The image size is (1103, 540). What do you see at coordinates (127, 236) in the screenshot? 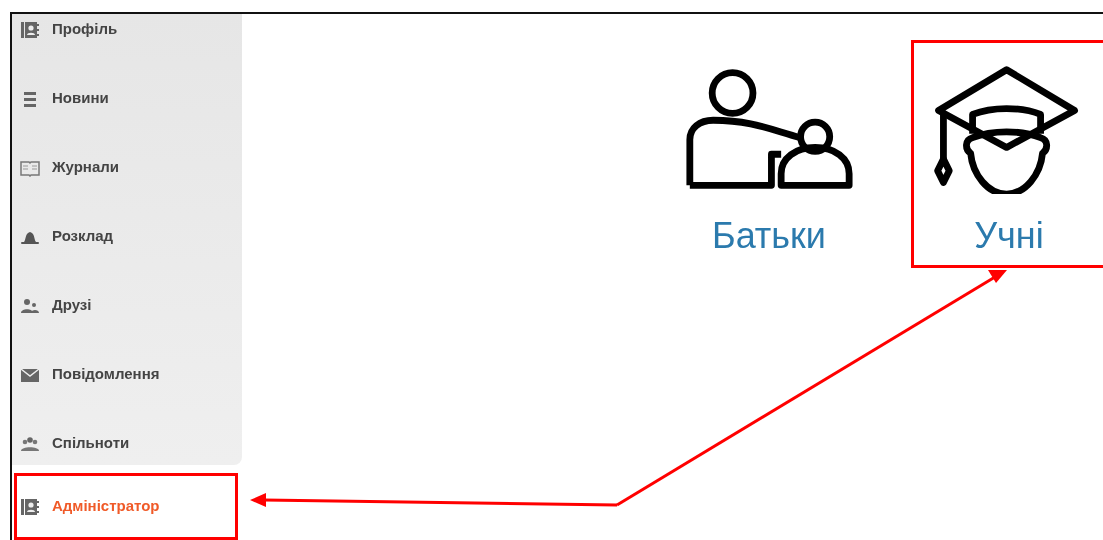
I see `sidebar-item: Розклад` at bounding box center [127, 236].